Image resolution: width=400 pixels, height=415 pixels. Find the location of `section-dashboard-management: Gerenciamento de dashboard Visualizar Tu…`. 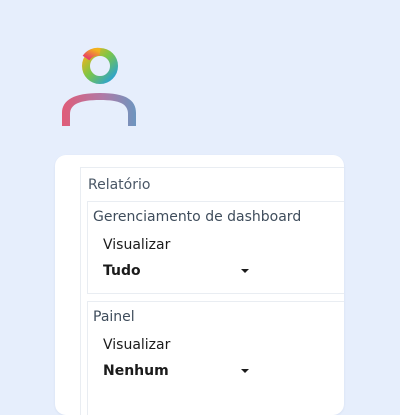

section-dashboard-management: Gerenciamento de dashboard Visualizar Tu… is located at coordinates (215, 247).